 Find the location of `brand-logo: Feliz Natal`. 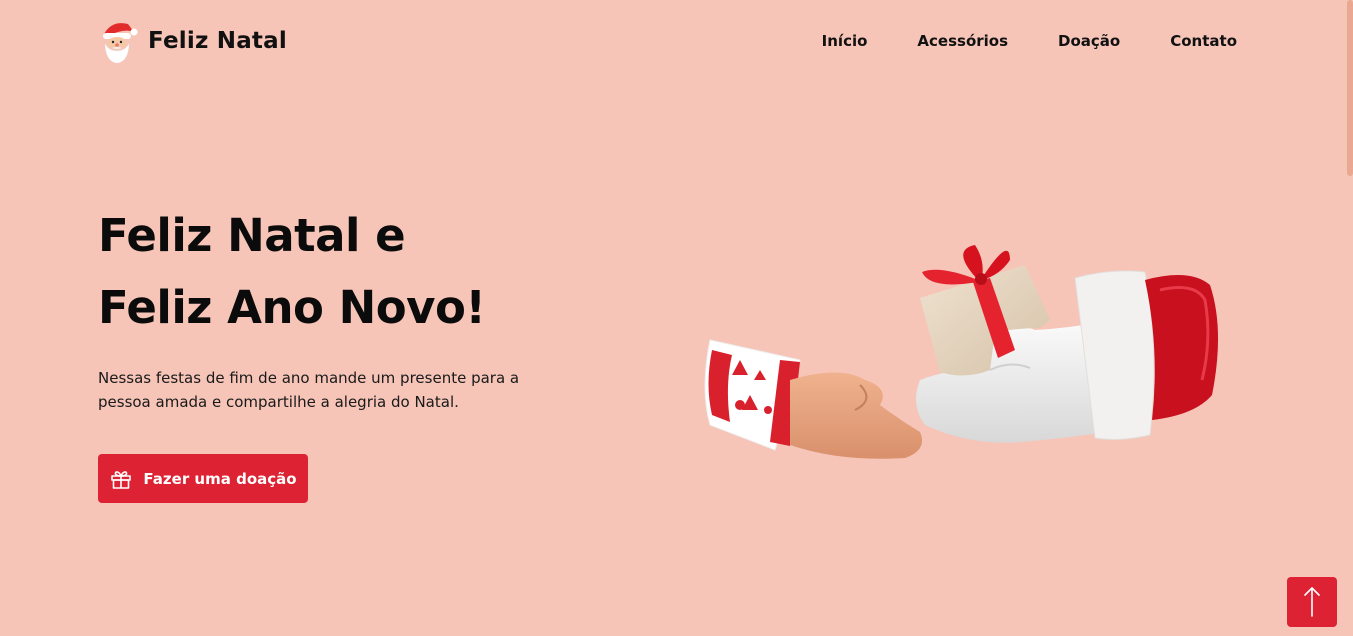

brand-logo: Feliz Natal is located at coordinates (192, 41).